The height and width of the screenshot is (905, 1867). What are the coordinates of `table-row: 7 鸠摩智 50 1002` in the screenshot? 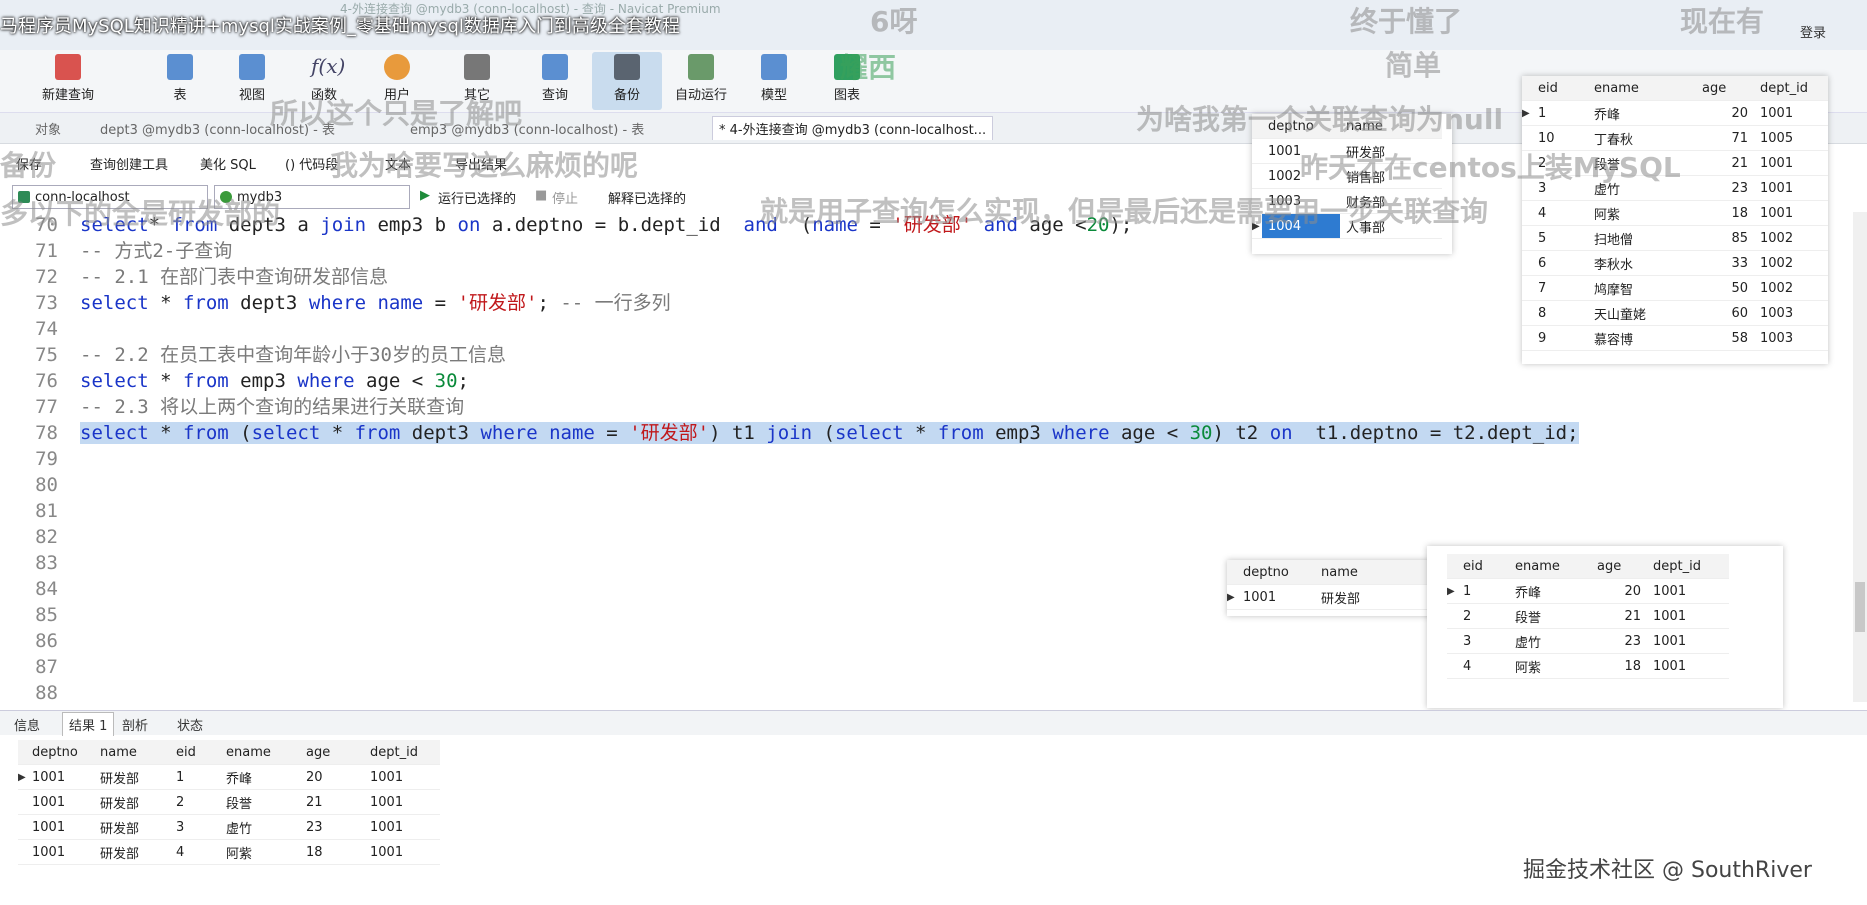 It's located at (1675, 288).